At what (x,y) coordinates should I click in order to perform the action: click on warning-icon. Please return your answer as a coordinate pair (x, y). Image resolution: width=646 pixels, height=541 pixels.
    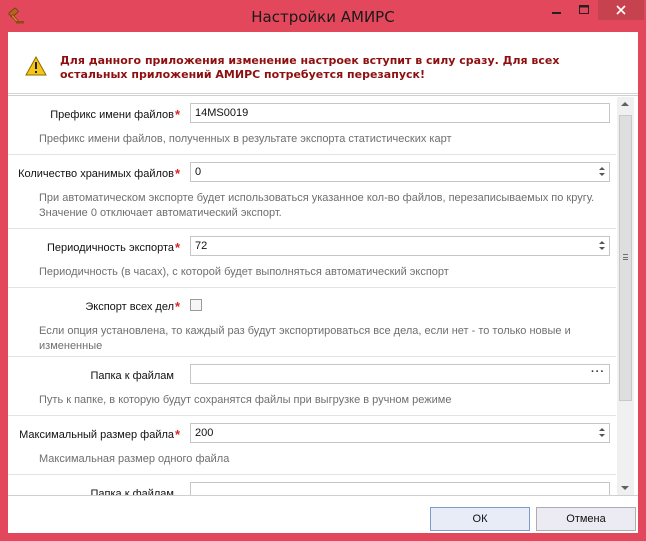
    Looking at the image, I should click on (36, 66).